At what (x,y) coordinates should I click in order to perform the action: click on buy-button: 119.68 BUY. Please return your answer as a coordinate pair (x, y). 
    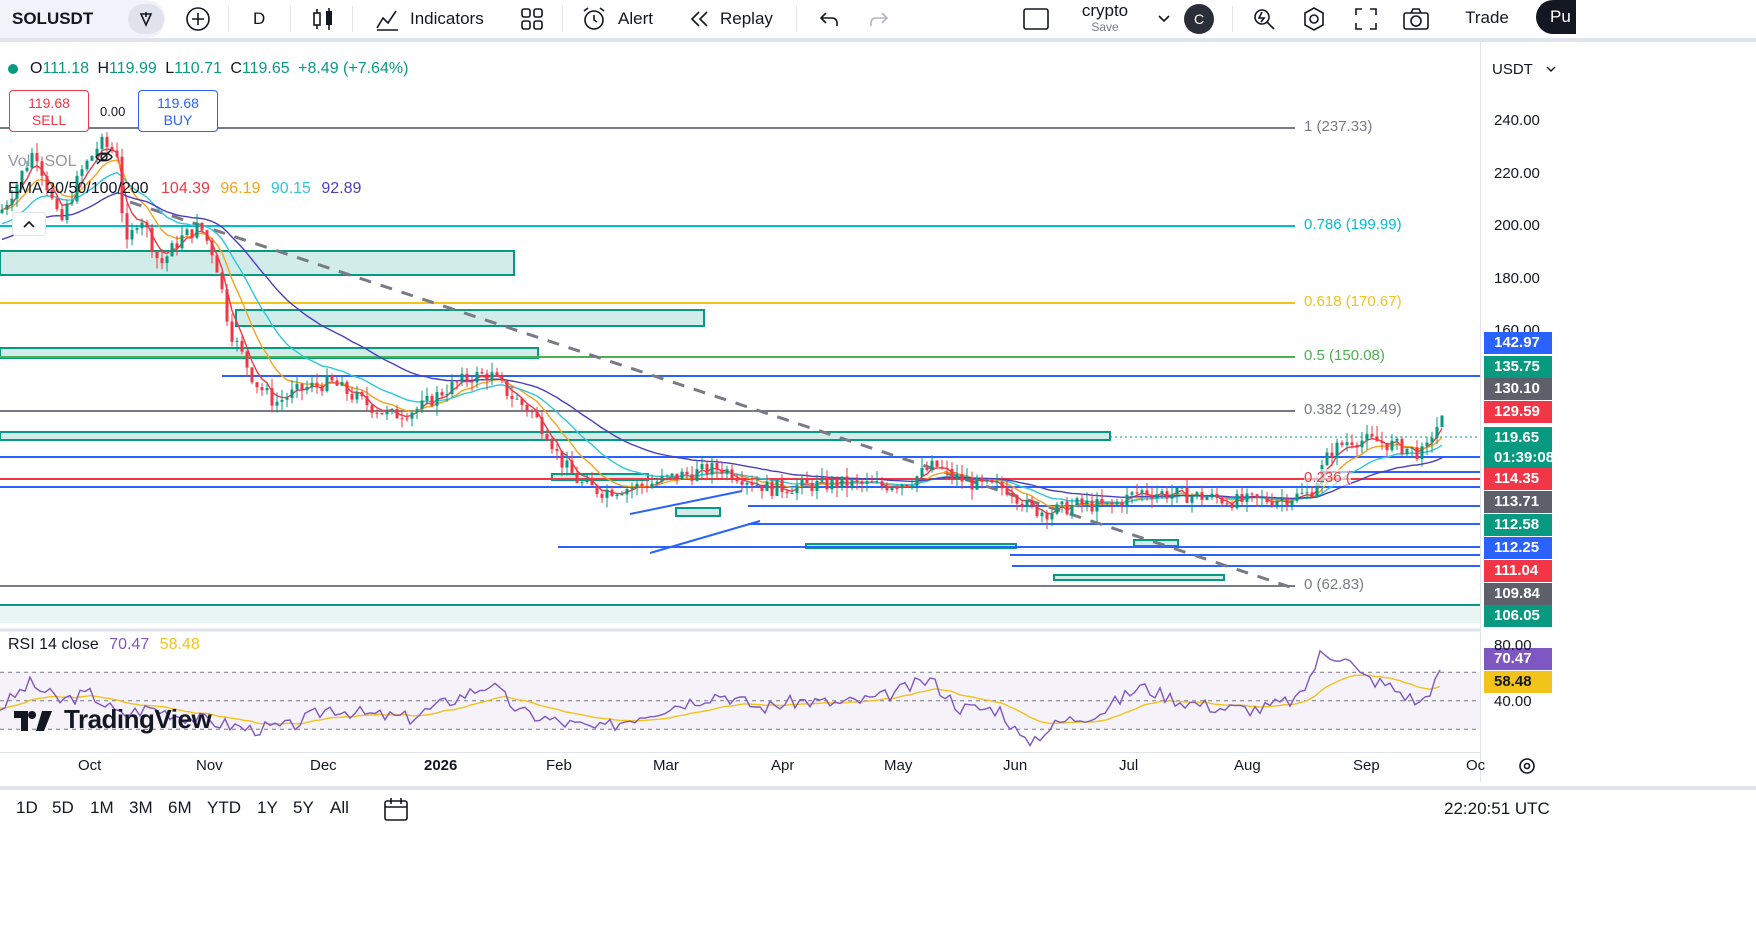
    Looking at the image, I should click on (178, 111).